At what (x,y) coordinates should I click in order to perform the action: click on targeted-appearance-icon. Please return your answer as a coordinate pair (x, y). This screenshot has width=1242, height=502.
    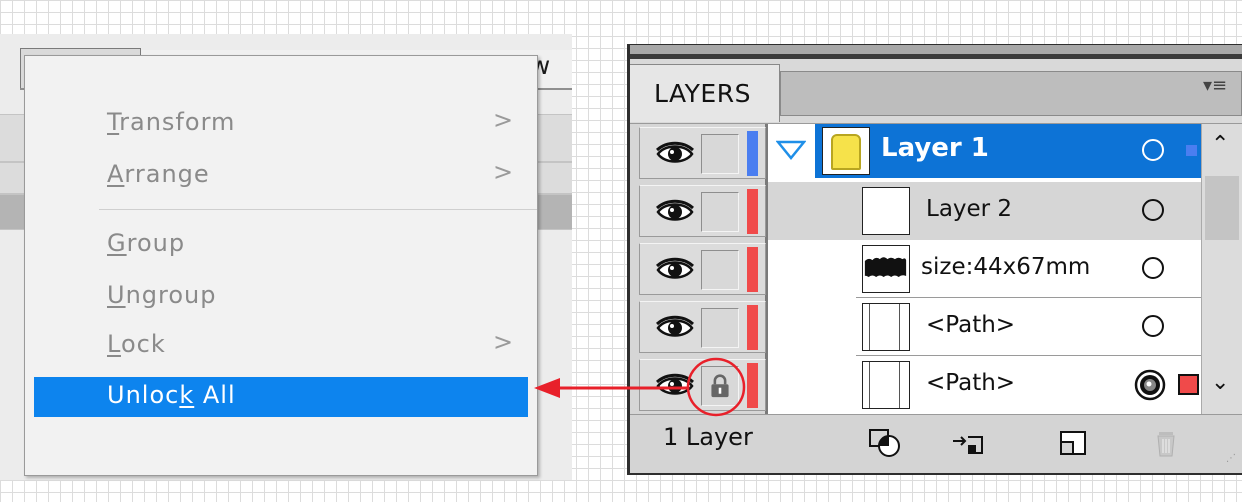
    Looking at the image, I should click on (1150, 385).